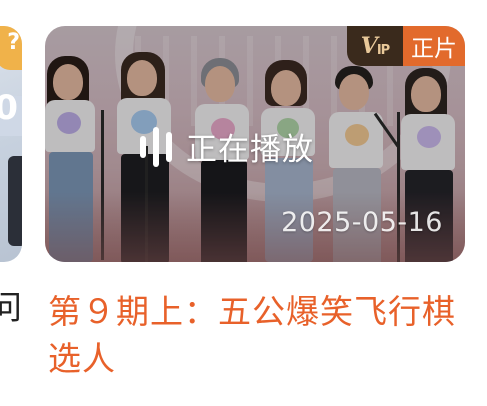  Describe the element at coordinates (362, 222) in the screenshot. I see `release-date: 2025-05-16` at that location.